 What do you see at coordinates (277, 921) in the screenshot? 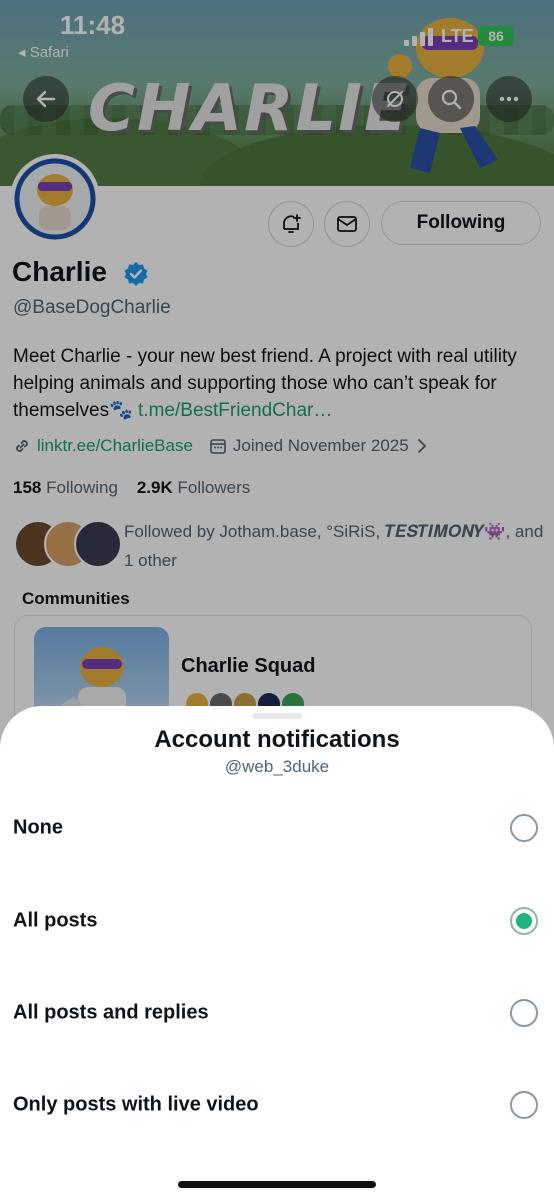
I see `option-all-posts: All posts` at bounding box center [277, 921].